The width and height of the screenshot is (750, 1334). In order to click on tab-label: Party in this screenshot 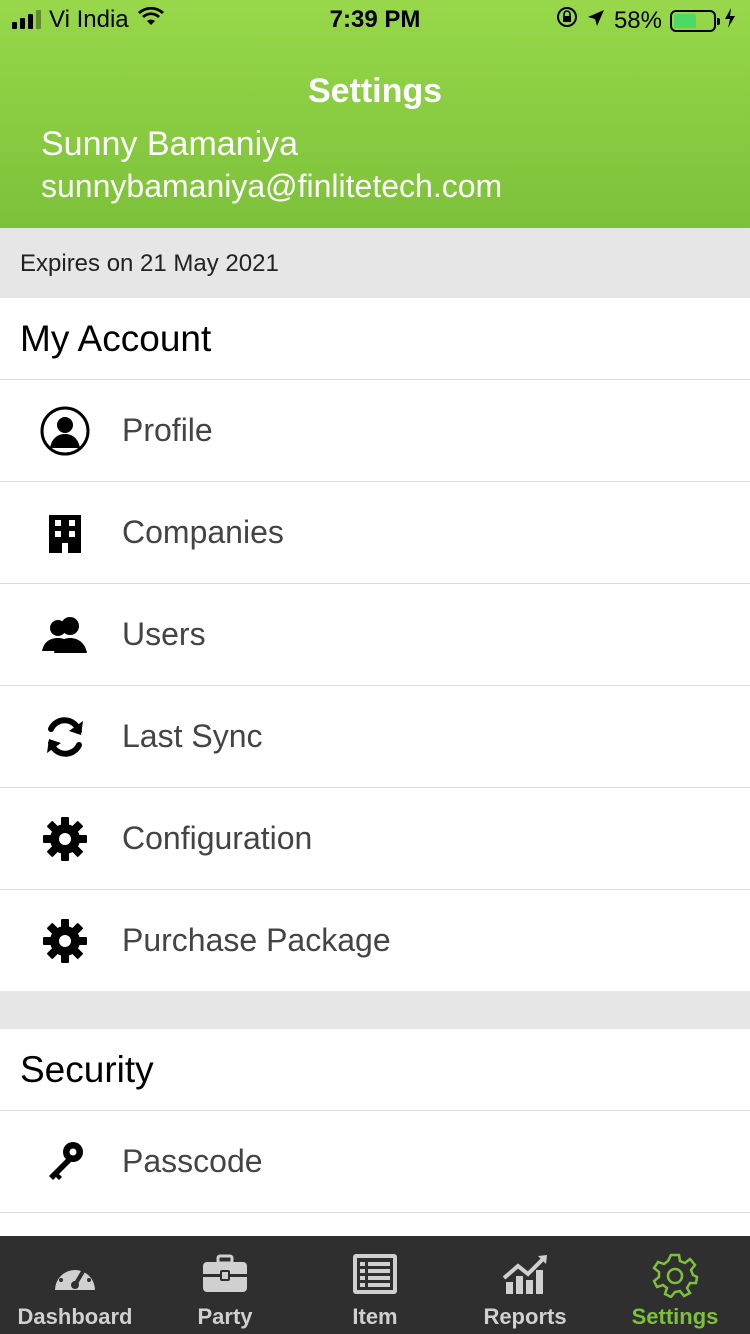, I will do `click(225, 1316)`.